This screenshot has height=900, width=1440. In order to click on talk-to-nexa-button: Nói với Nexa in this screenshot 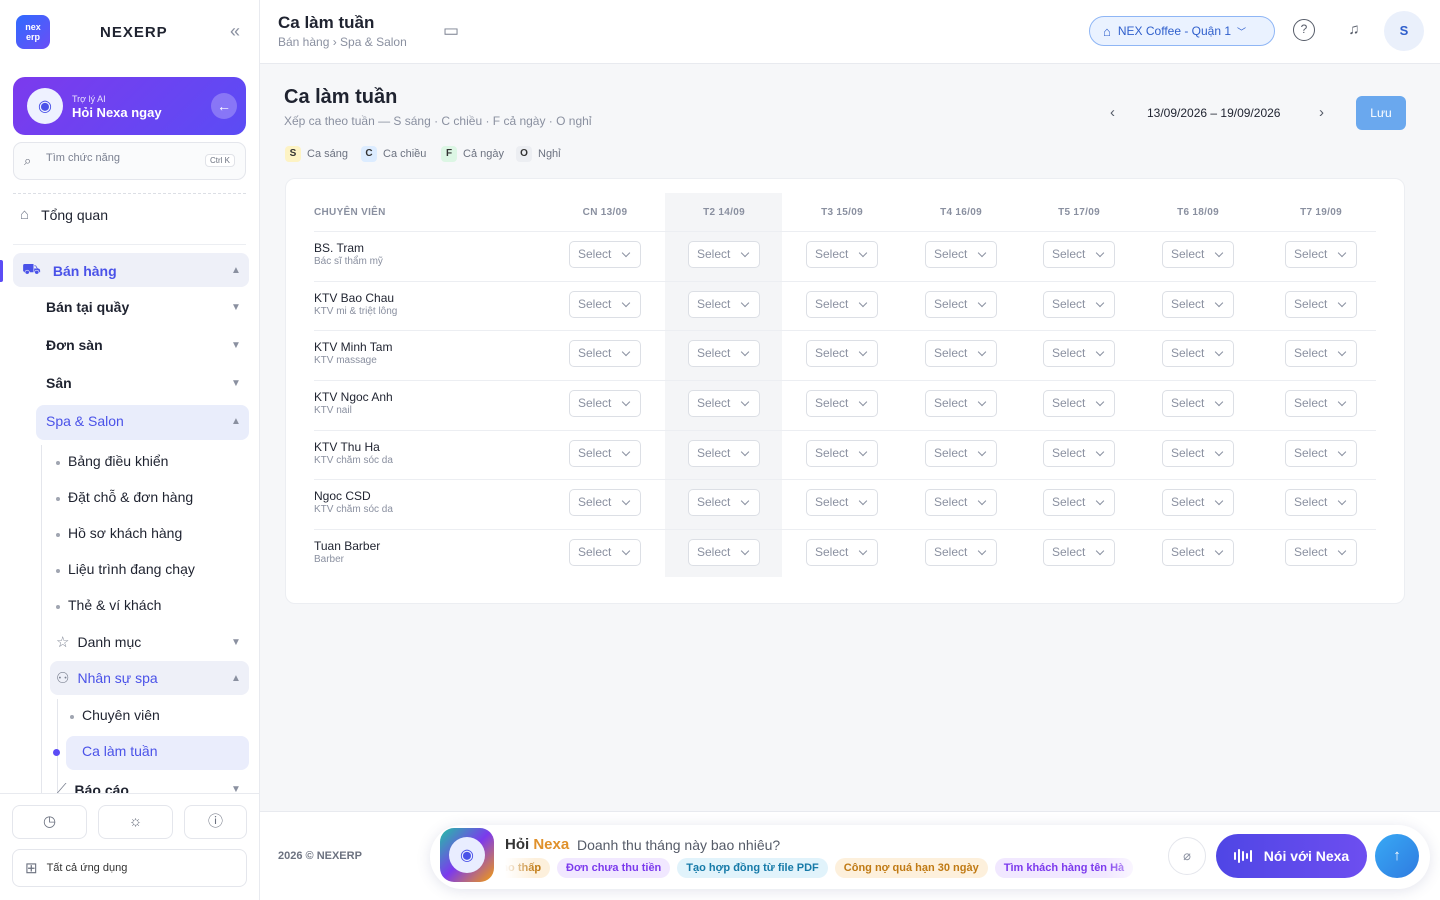, I will do `click(1291, 856)`.